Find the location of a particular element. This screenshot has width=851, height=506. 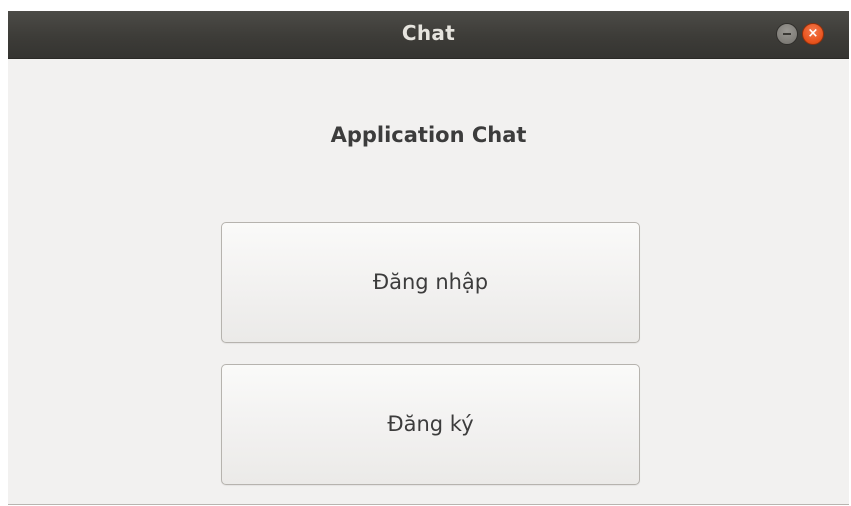

register-button: Đăng ký is located at coordinates (430, 424).